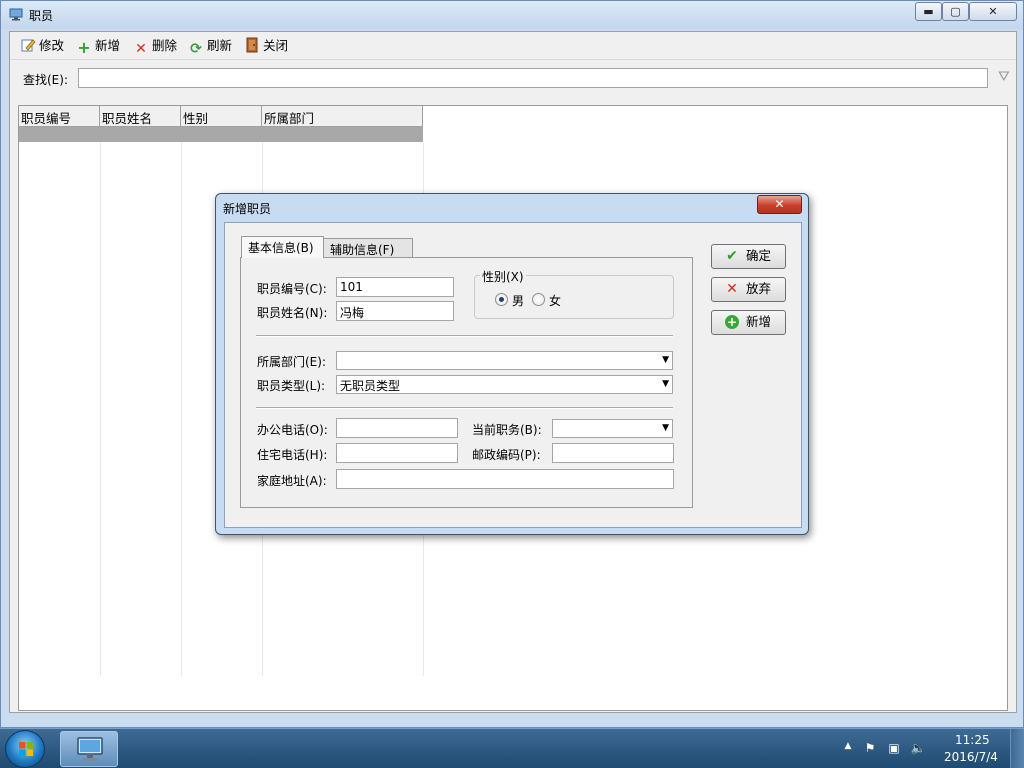  Describe the element at coordinates (196, 49) in the screenshot. I see `refresh-icon: ⟳` at that location.